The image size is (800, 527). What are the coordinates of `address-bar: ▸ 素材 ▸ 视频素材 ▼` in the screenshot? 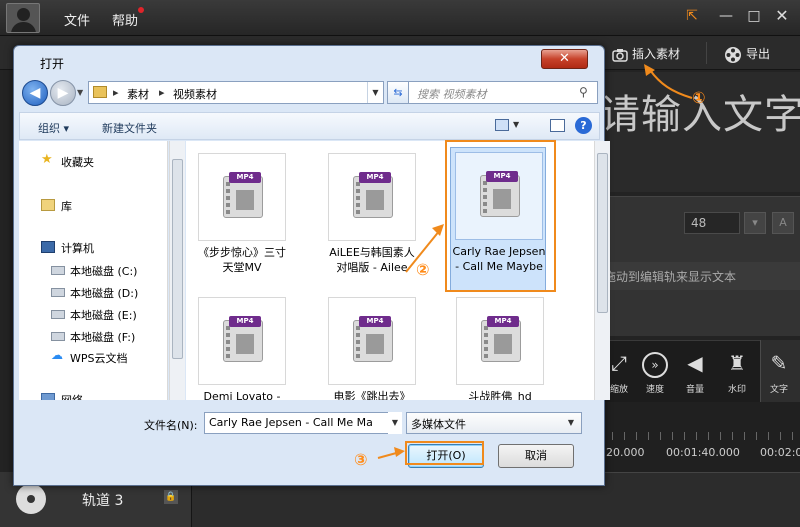 It's located at (236, 92).